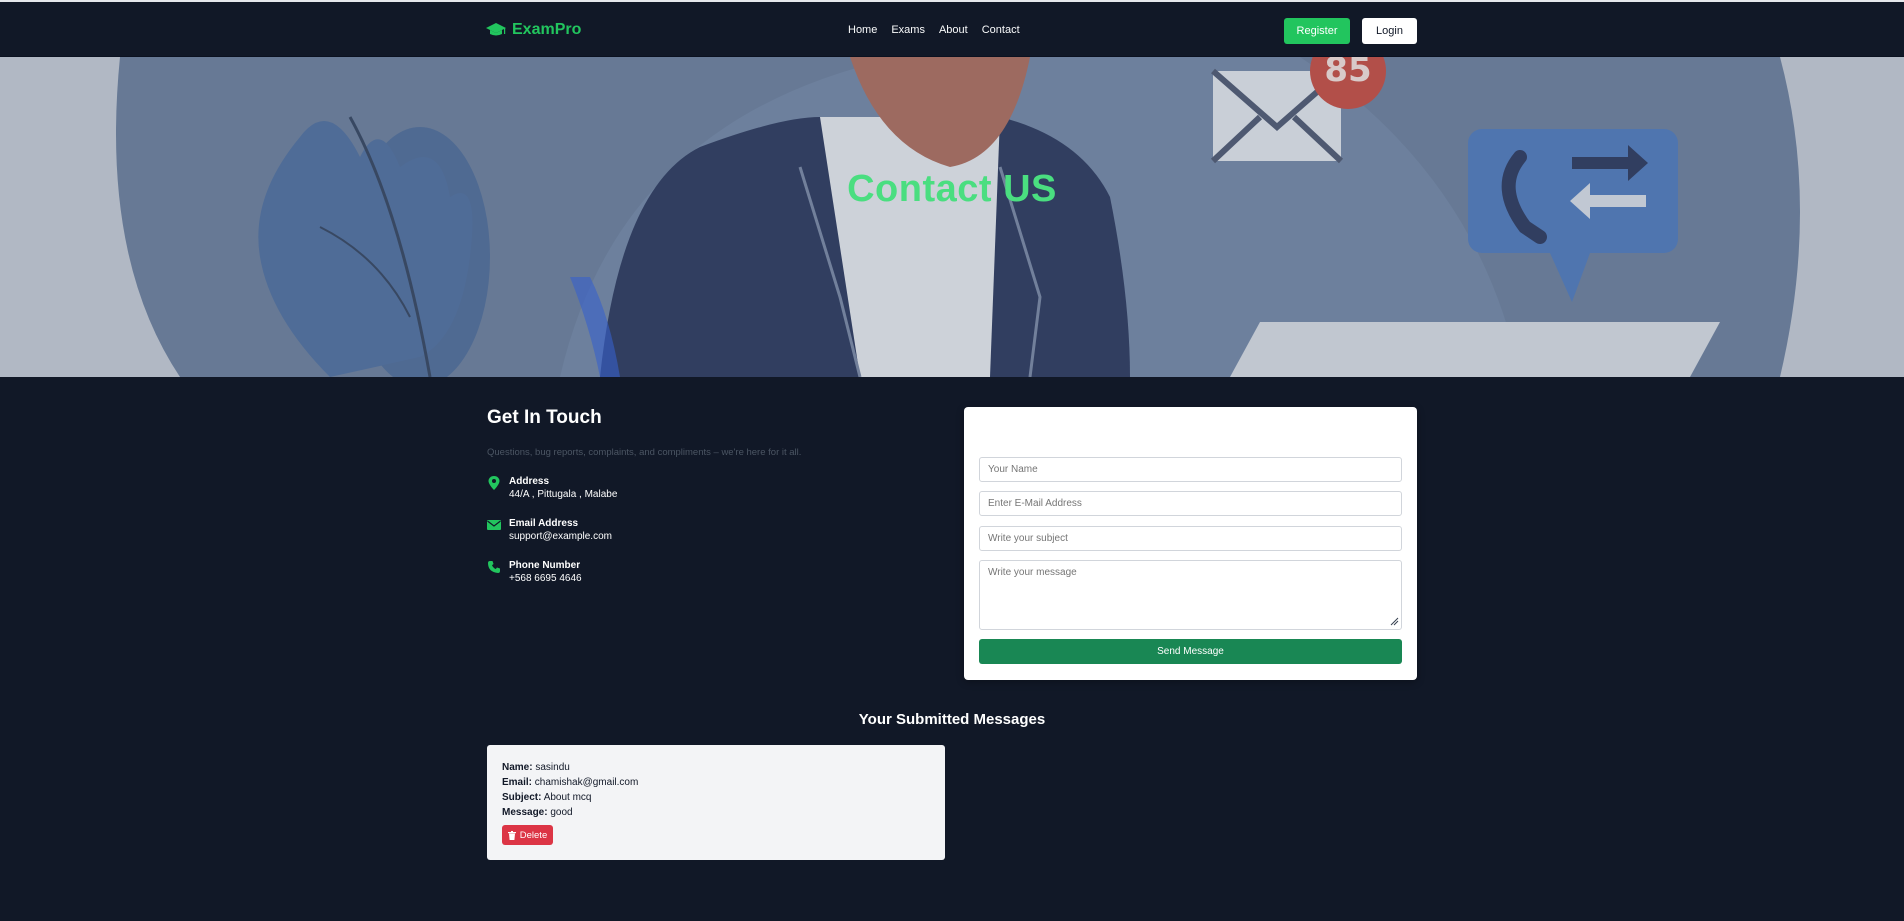 The width and height of the screenshot is (1904, 921). What do you see at coordinates (525, 812) in the screenshot?
I see `message-body-label: Message:` at bounding box center [525, 812].